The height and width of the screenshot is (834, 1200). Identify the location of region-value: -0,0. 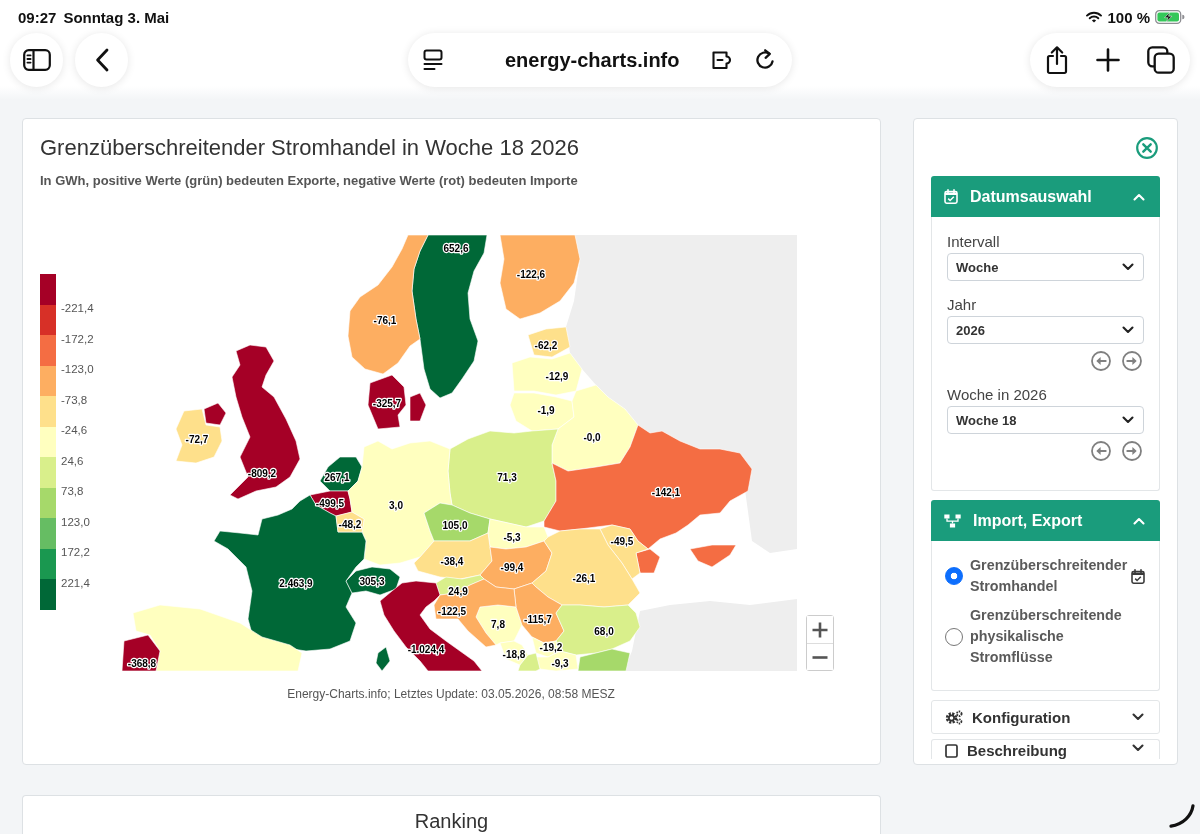
(592, 437).